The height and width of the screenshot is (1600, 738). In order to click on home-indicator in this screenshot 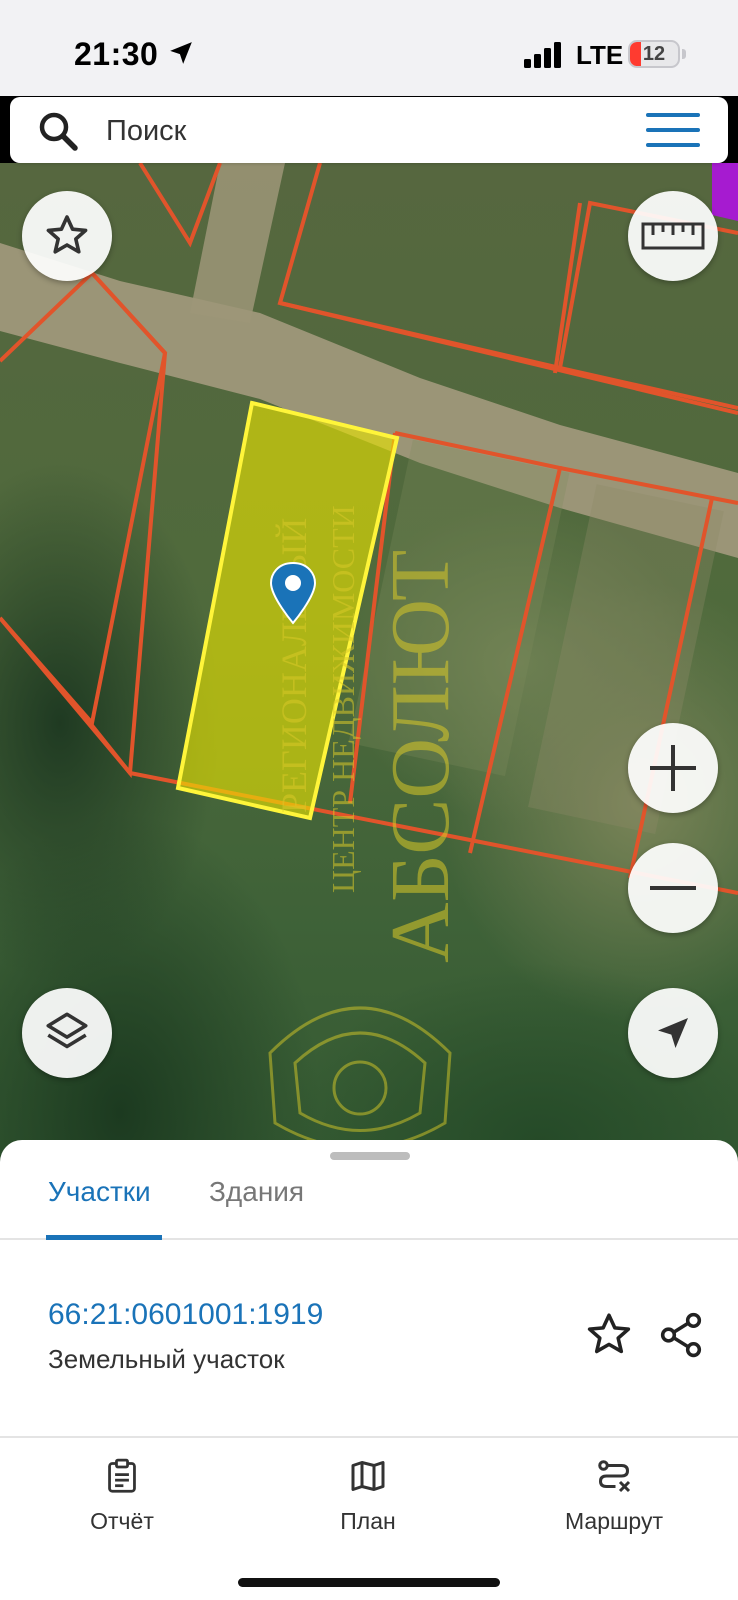, I will do `click(369, 1582)`.